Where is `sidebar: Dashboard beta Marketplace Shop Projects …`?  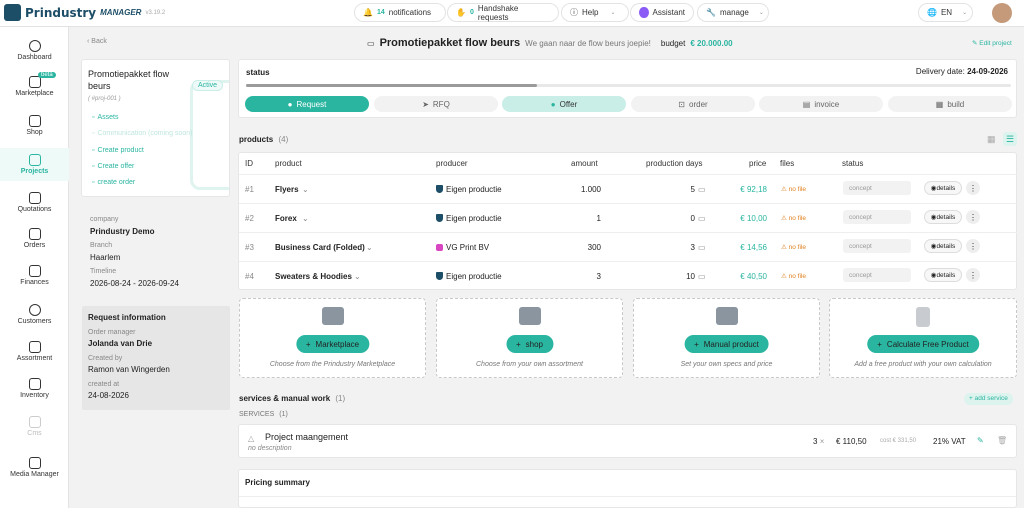 sidebar: Dashboard beta Marketplace Shop Projects … is located at coordinates (34, 267).